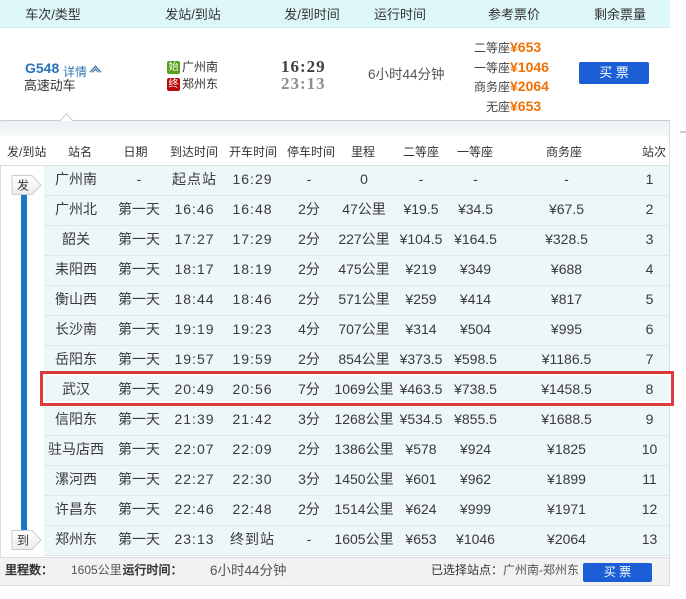  What do you see at coordinates (23, 185) in the screenshot?
I see `svg-text: 发` at bounding box center [23, 185].